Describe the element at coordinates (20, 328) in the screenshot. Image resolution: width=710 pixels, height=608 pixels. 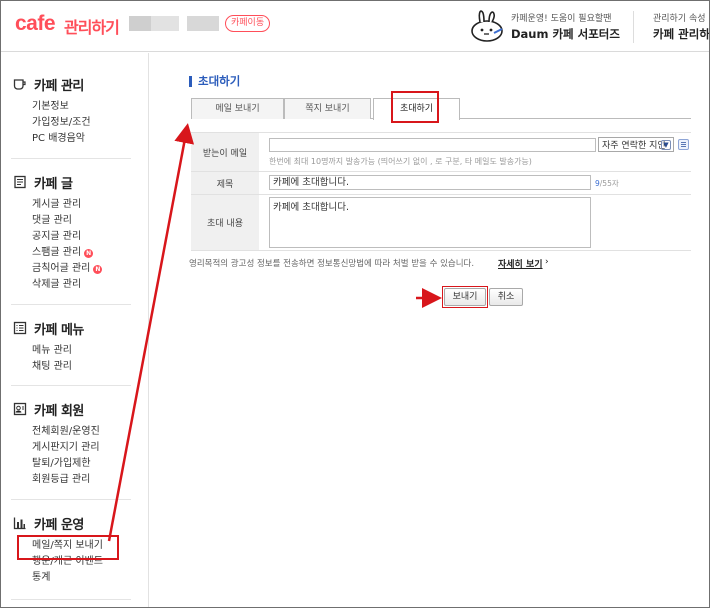
I see `menu-list-icon` at that location.